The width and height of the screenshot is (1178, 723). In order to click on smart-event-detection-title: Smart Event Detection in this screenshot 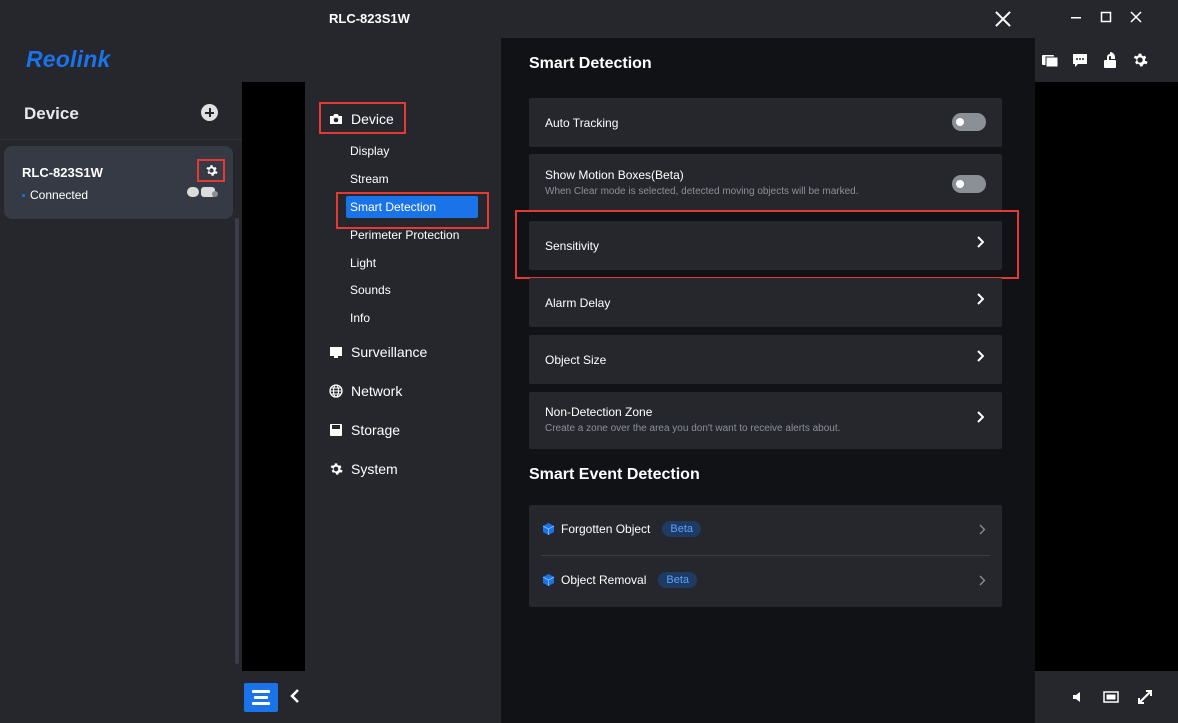, I will do `click(614, 474)`.